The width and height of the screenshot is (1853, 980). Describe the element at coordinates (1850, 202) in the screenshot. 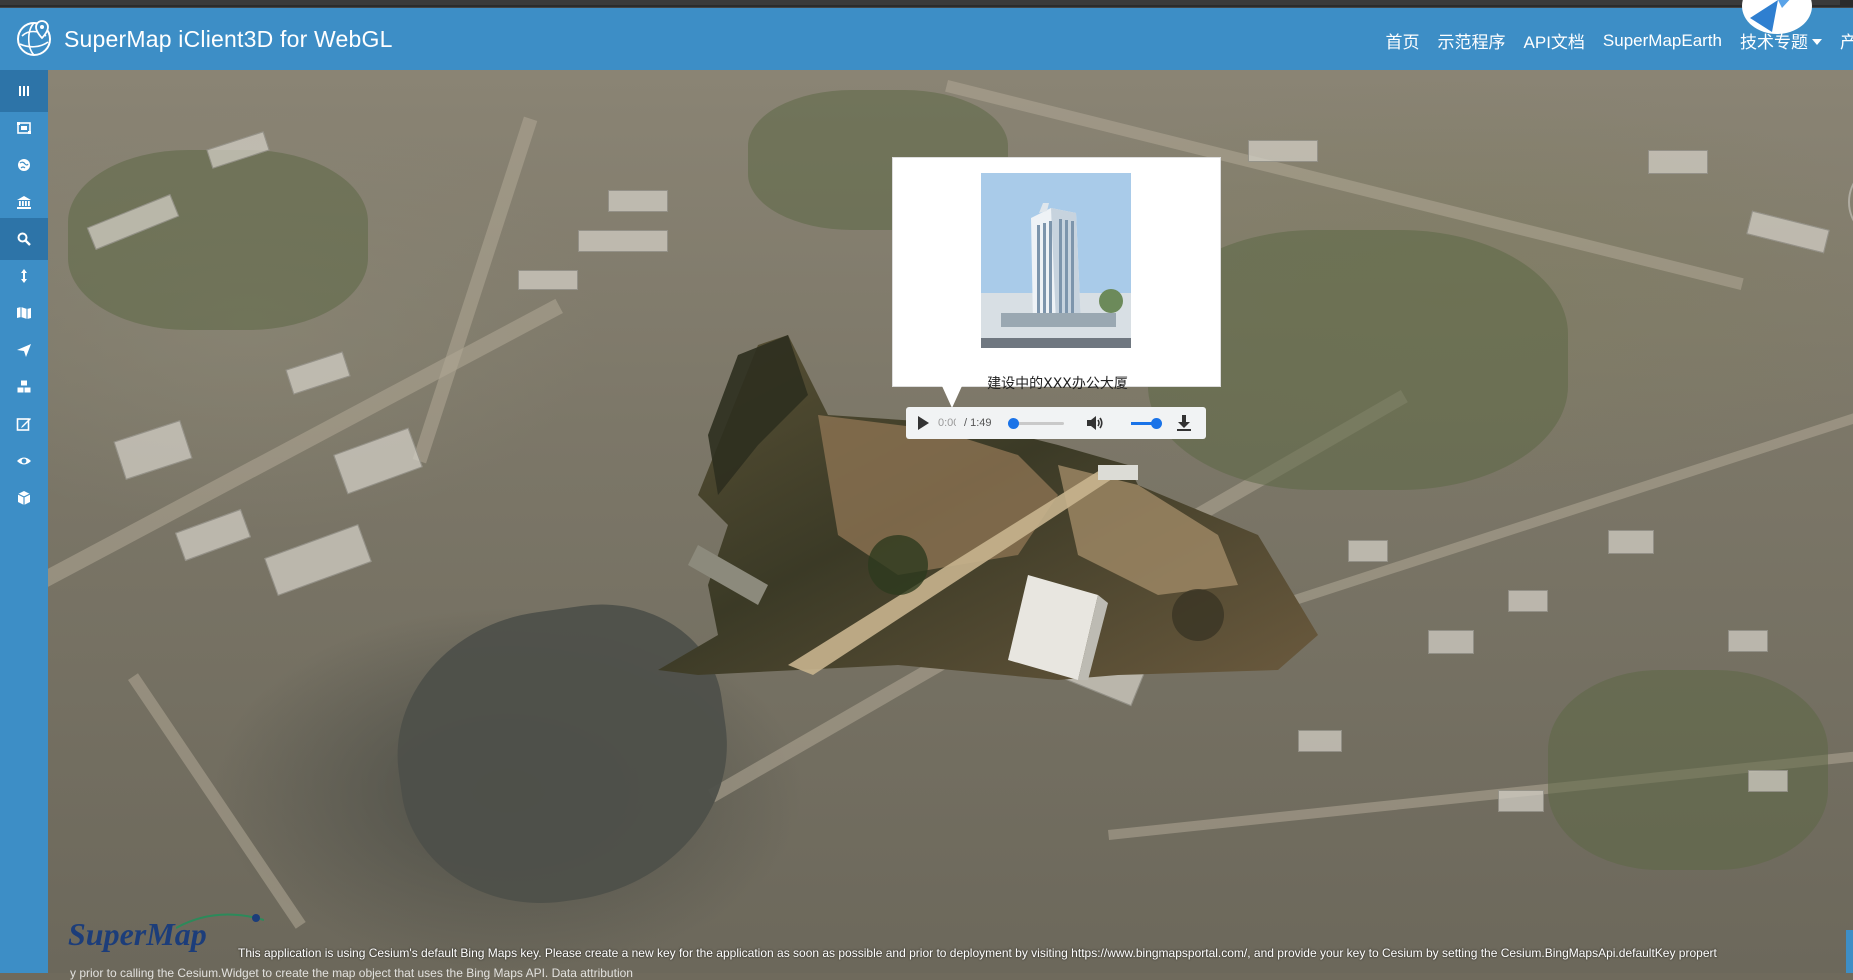

I see `compass-ring` at that location.